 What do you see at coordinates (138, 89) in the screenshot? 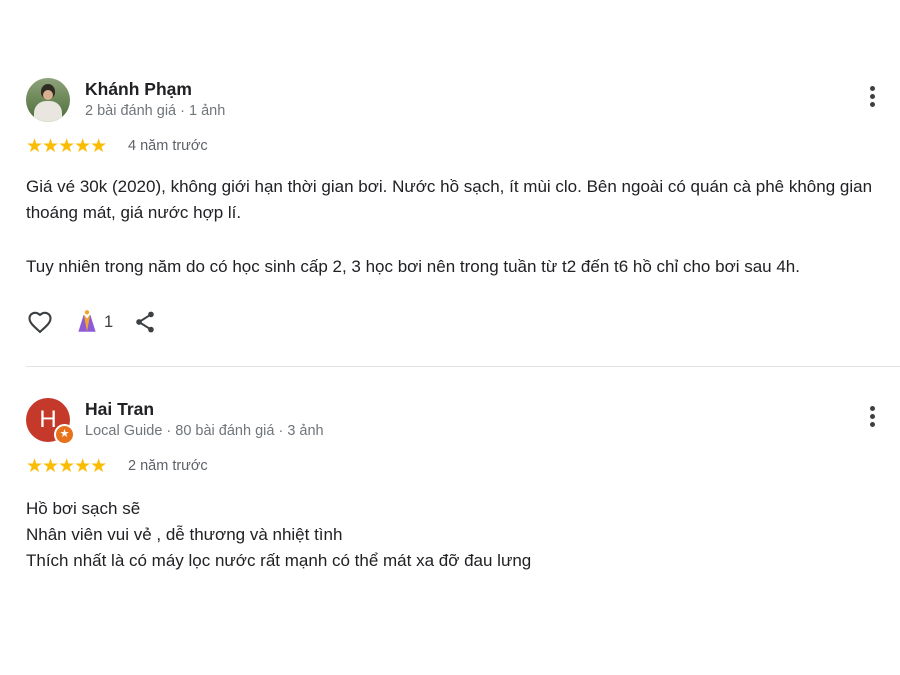
I see `reviewer-name: Khánh Phạm` at bounding box center [138, 89].